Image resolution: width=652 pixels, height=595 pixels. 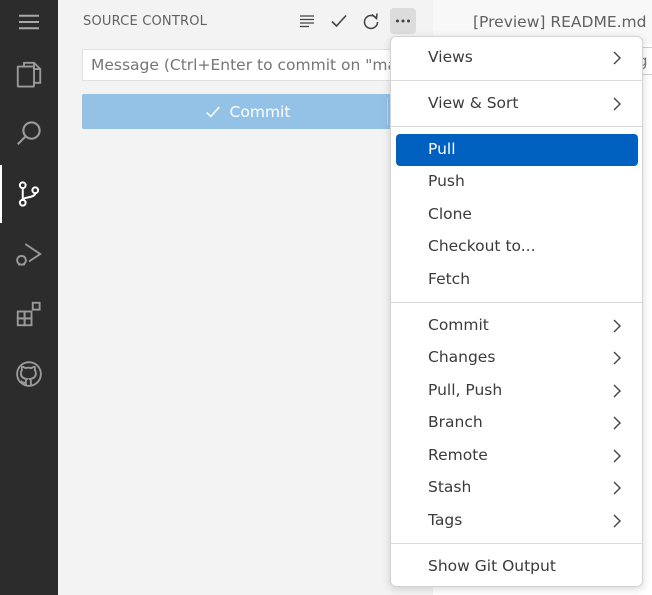 What do you see at coordinates (517, 488) in the screenshot?
I see `menu-item-stash: Stash` at bounding box center [517, 488].